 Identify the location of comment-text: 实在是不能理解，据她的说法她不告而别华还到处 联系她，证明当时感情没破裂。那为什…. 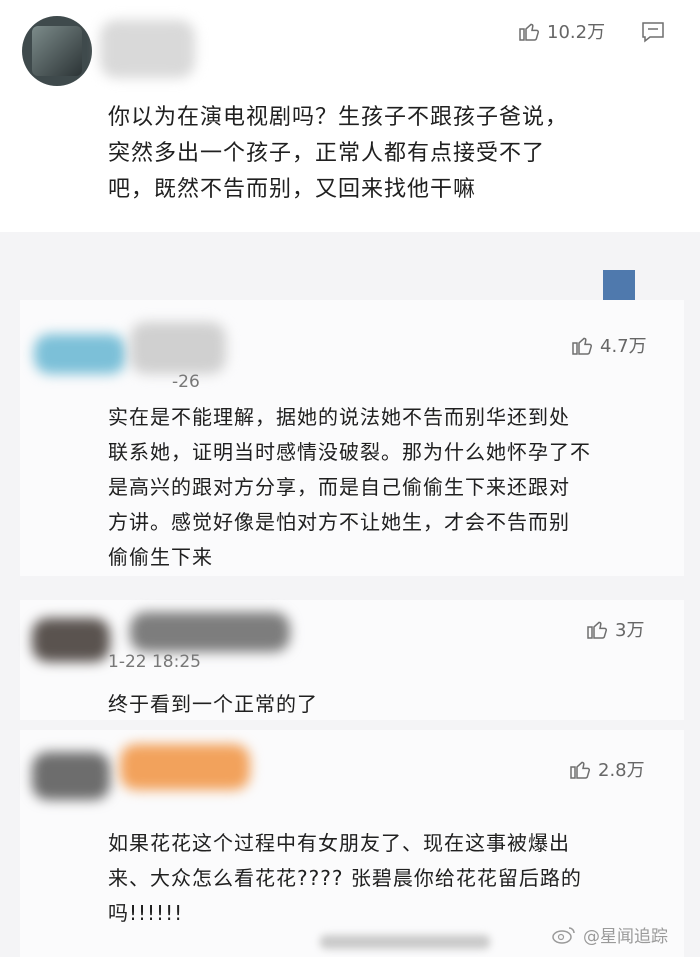
(349, 487).